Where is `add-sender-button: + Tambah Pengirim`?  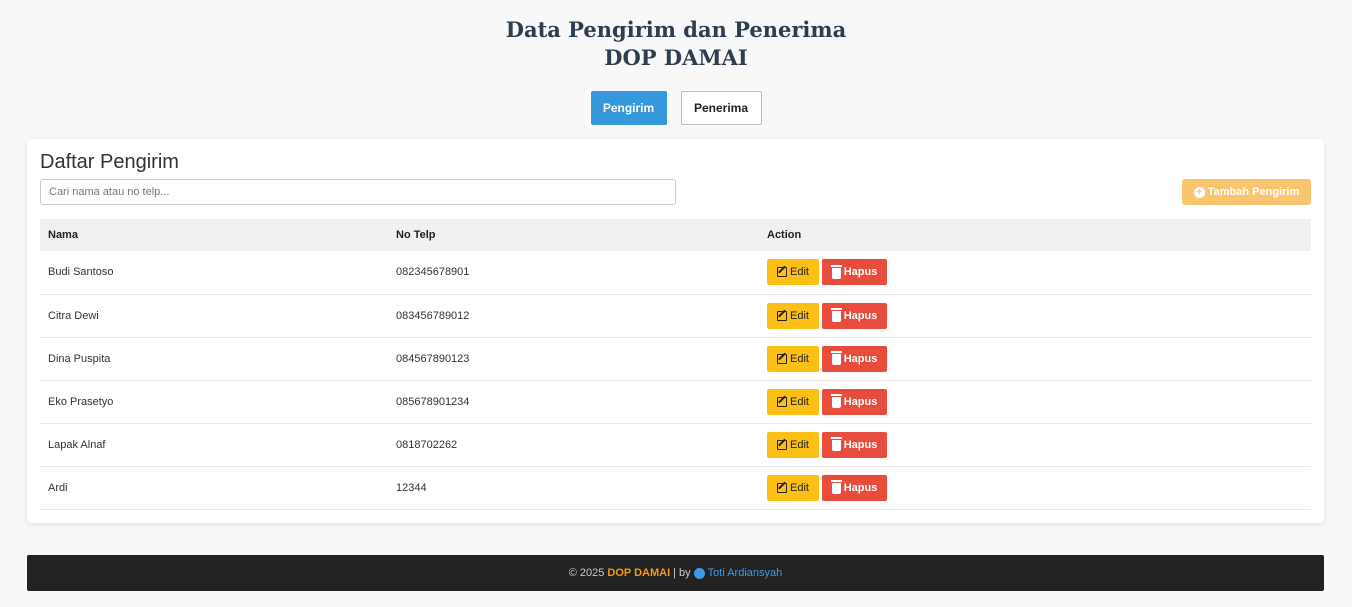
add-sender-button: + Tambah Pengirim is located at coordinates (1246, 192).